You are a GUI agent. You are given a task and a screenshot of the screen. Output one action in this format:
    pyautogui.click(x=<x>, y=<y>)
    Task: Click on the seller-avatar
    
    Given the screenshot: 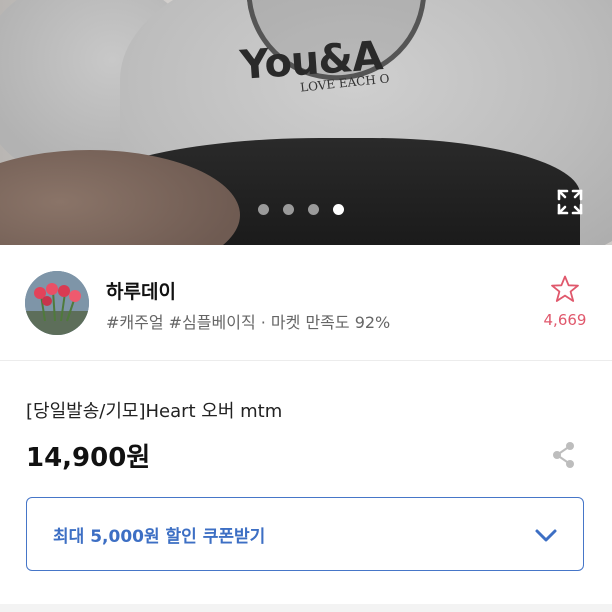 What is the action you would take?
    pyautogui.click(x=57, y=303)
    